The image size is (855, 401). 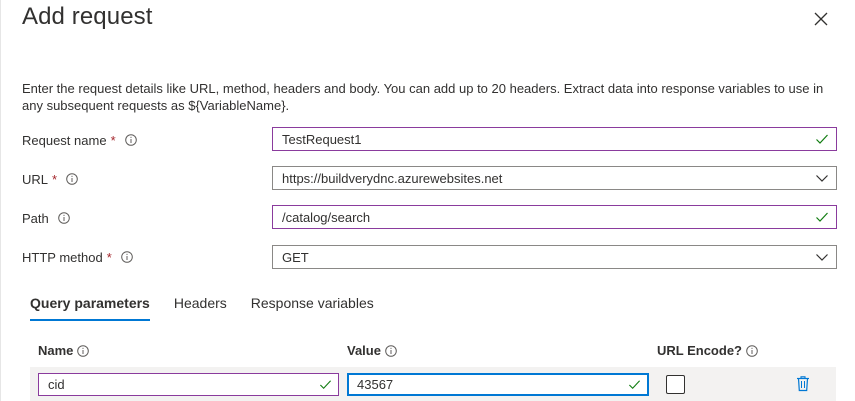 What do you see at coordinates (46, 218) in the screenshot?
I see `path-label: Path` at bounding box center [46, 218].